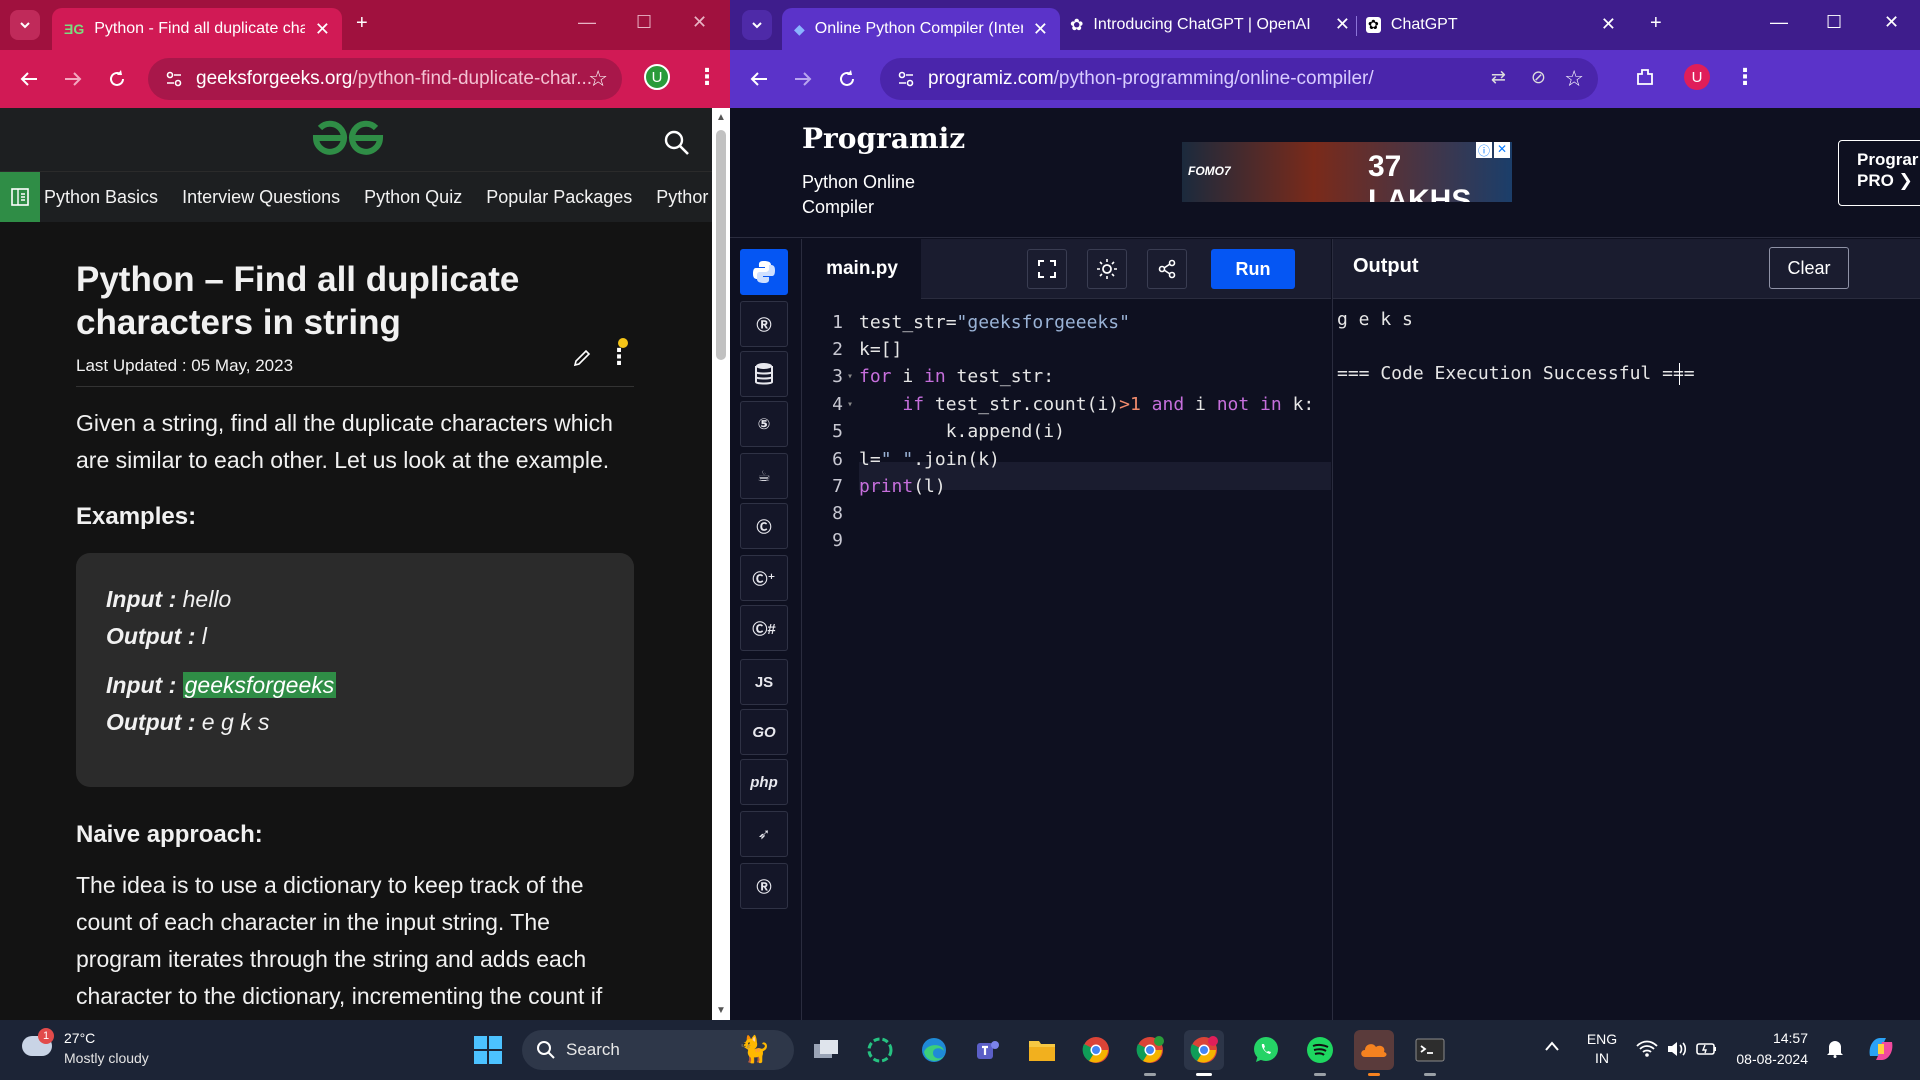 This screenshot has width=1920, height=1080. Describe the element at coordinates (1879, 173) in the screenshot. I see `programiz-pro-button: Prograr PRO ❯` at that location.